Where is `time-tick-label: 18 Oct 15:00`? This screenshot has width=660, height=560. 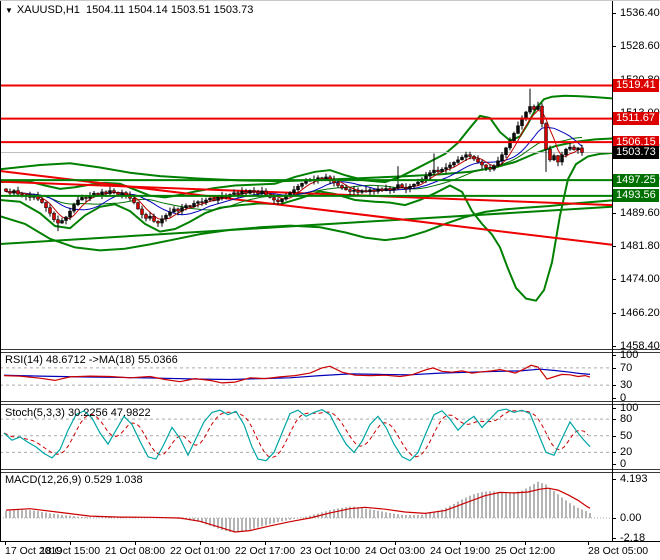
time-tick-label: 18 Oct 15:00 is located at coordinates (70, 551).